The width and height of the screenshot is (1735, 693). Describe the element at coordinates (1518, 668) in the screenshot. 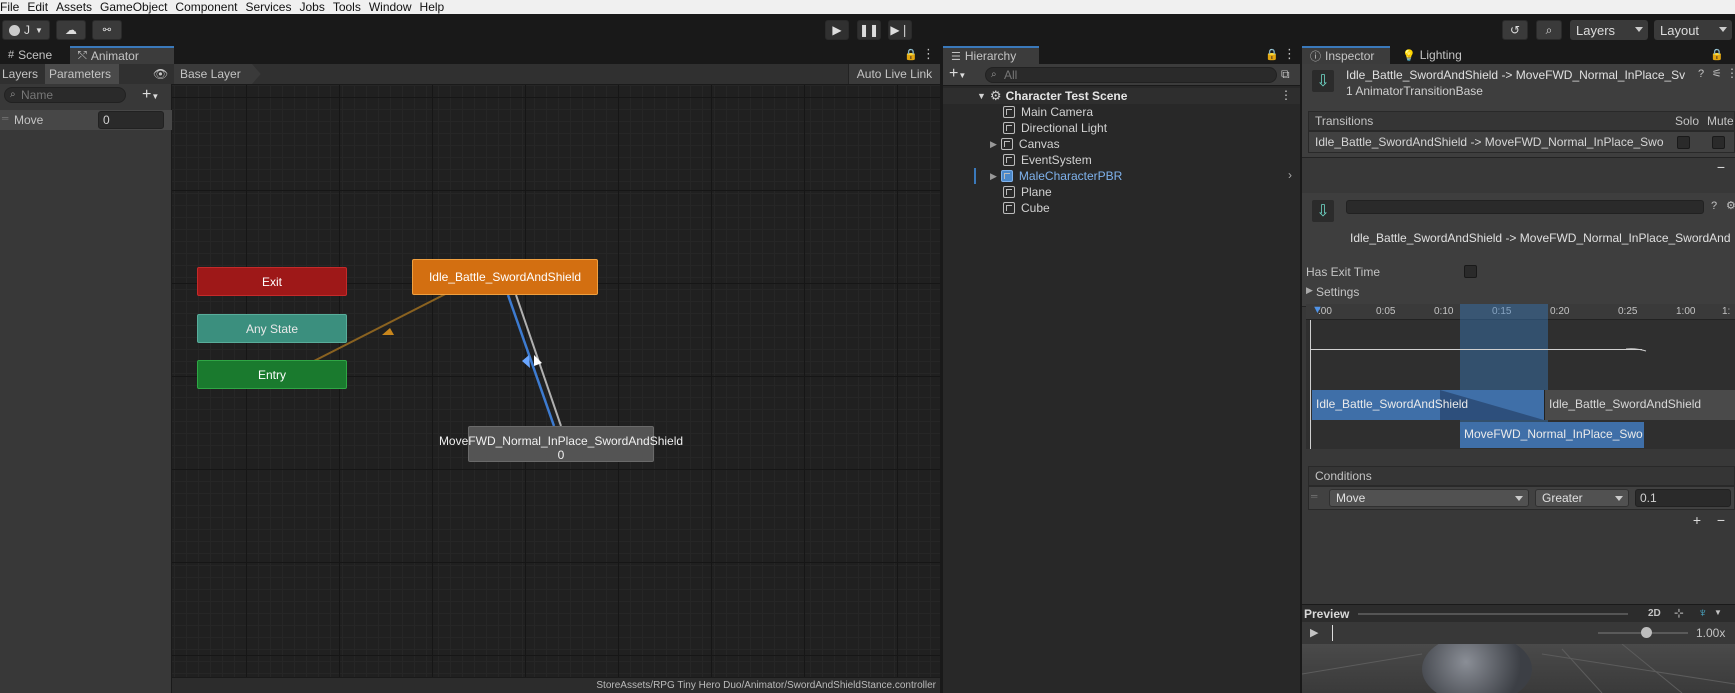

I see `preview-viewport` at that location.